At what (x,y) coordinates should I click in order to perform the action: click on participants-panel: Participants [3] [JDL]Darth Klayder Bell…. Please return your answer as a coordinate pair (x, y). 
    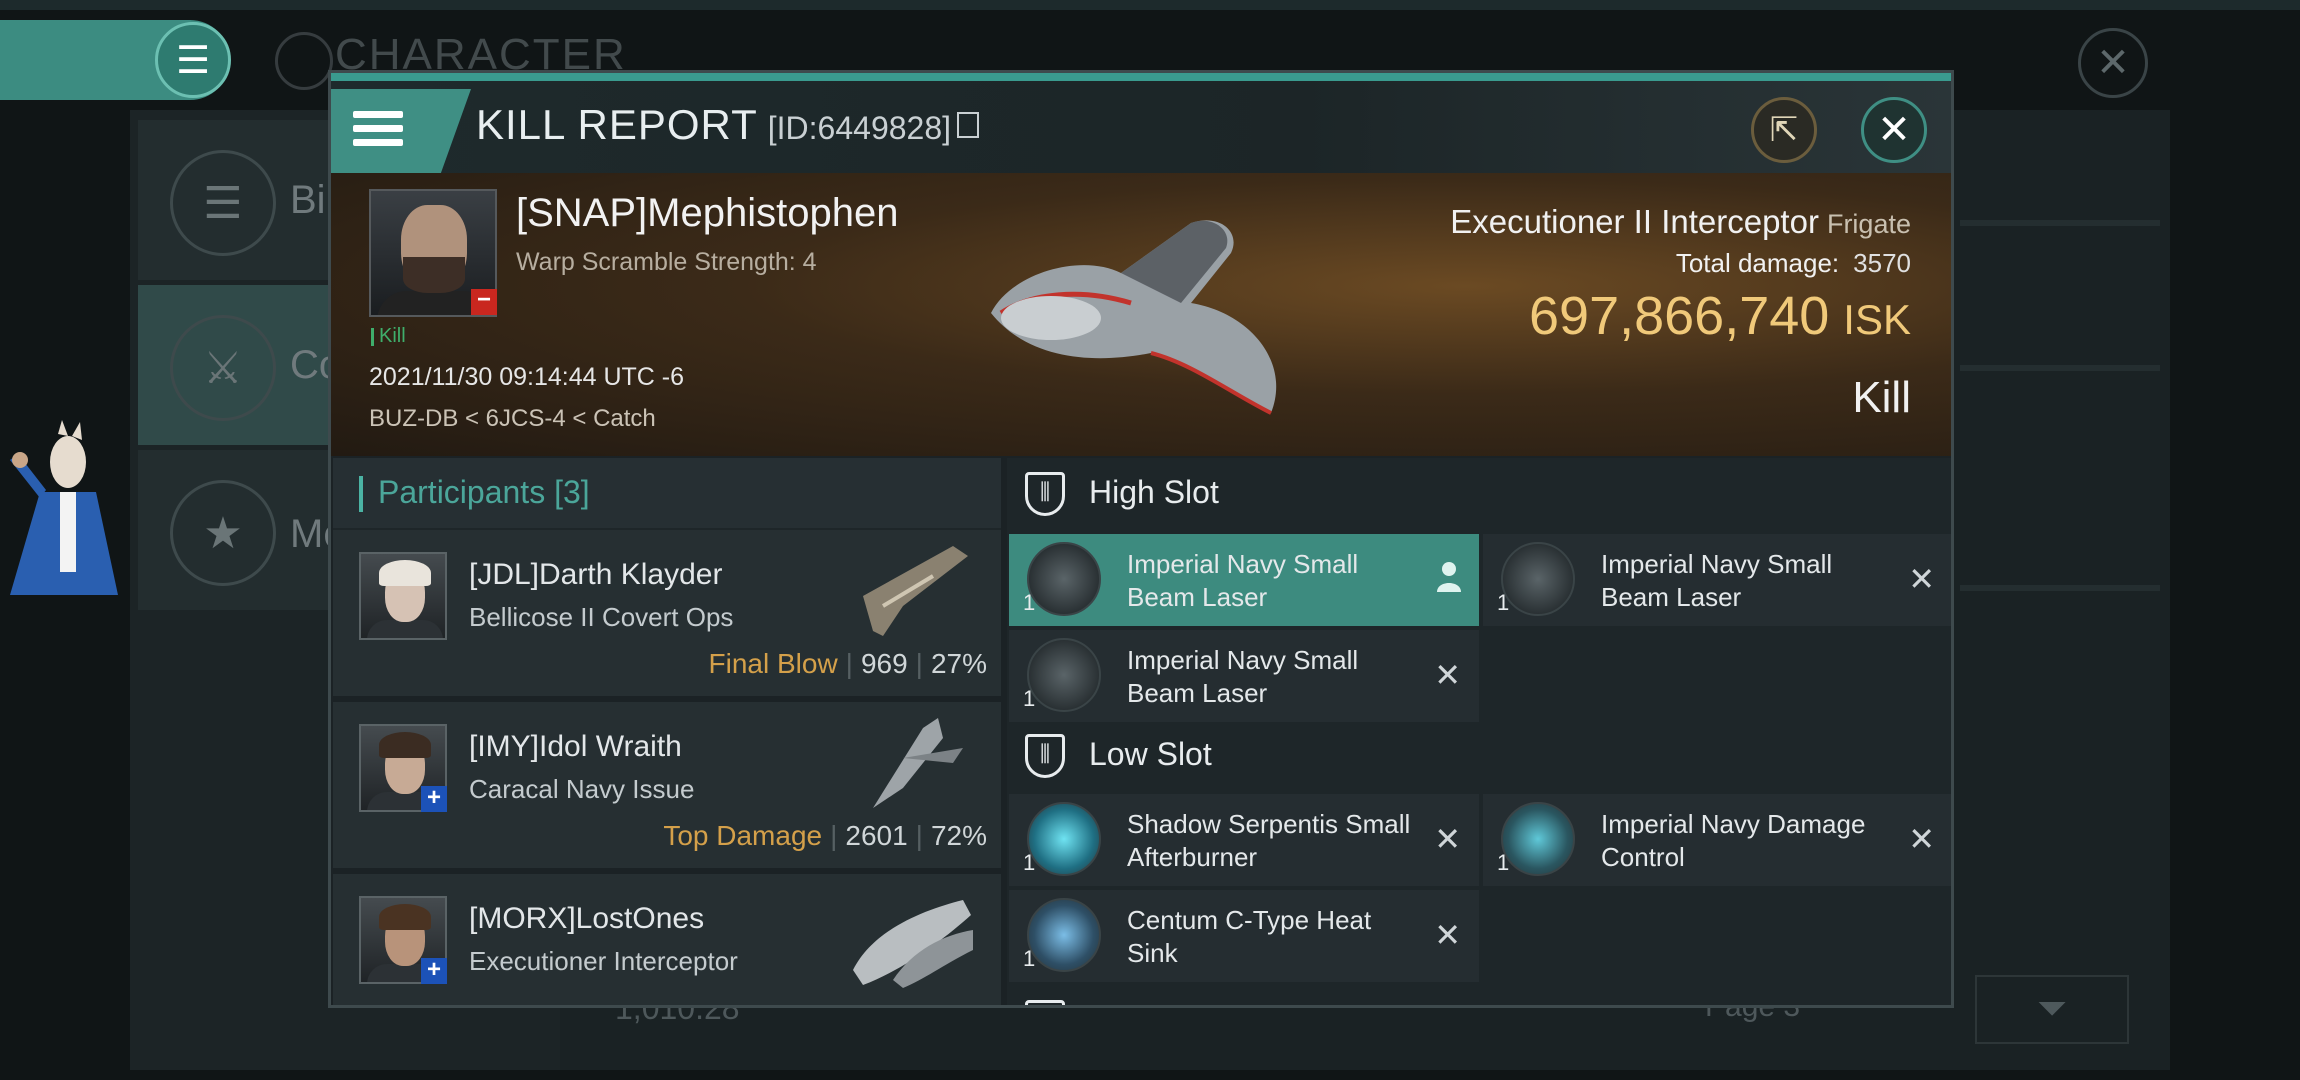
    Looking at the image, I should click on (667, 731).